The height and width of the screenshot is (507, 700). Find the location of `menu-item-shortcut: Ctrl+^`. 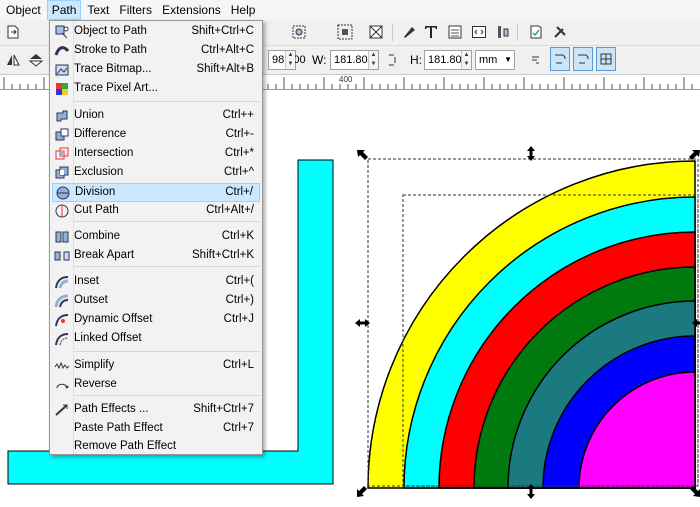

menu-item-shortcut: Ctrl+^ is located at coordinates (239, 172).